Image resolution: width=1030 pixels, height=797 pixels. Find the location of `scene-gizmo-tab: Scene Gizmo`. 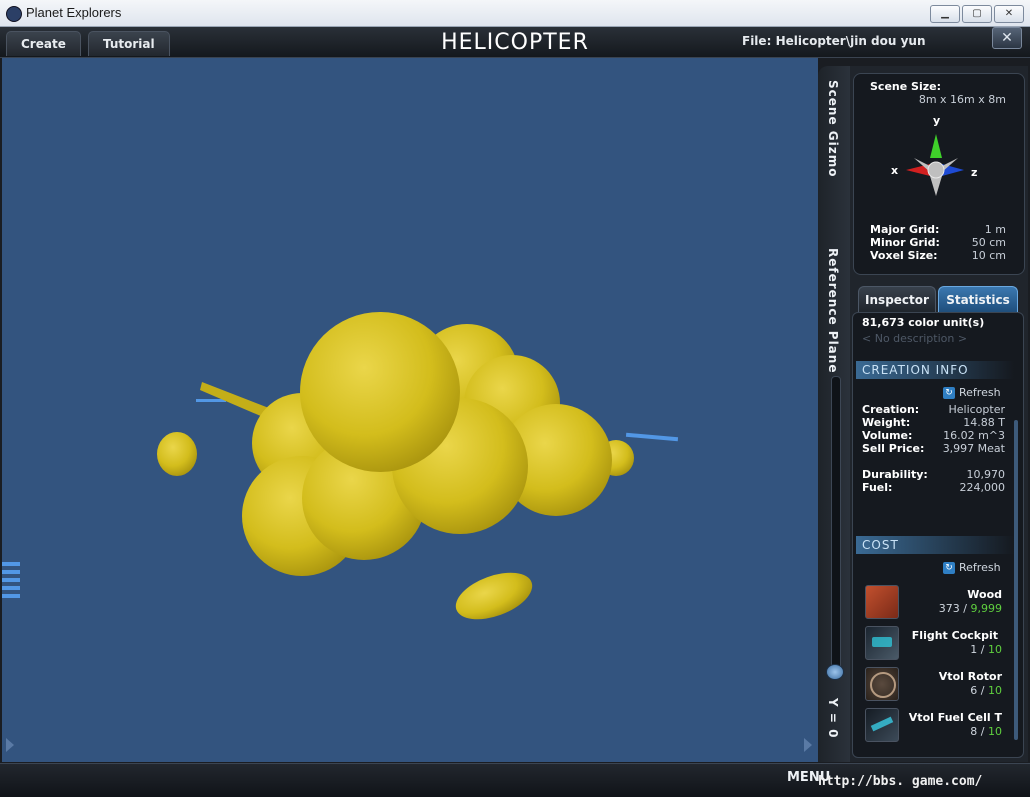

scene-gizmo-tab: Scene Gizmo is located at coordinates (833, 128).